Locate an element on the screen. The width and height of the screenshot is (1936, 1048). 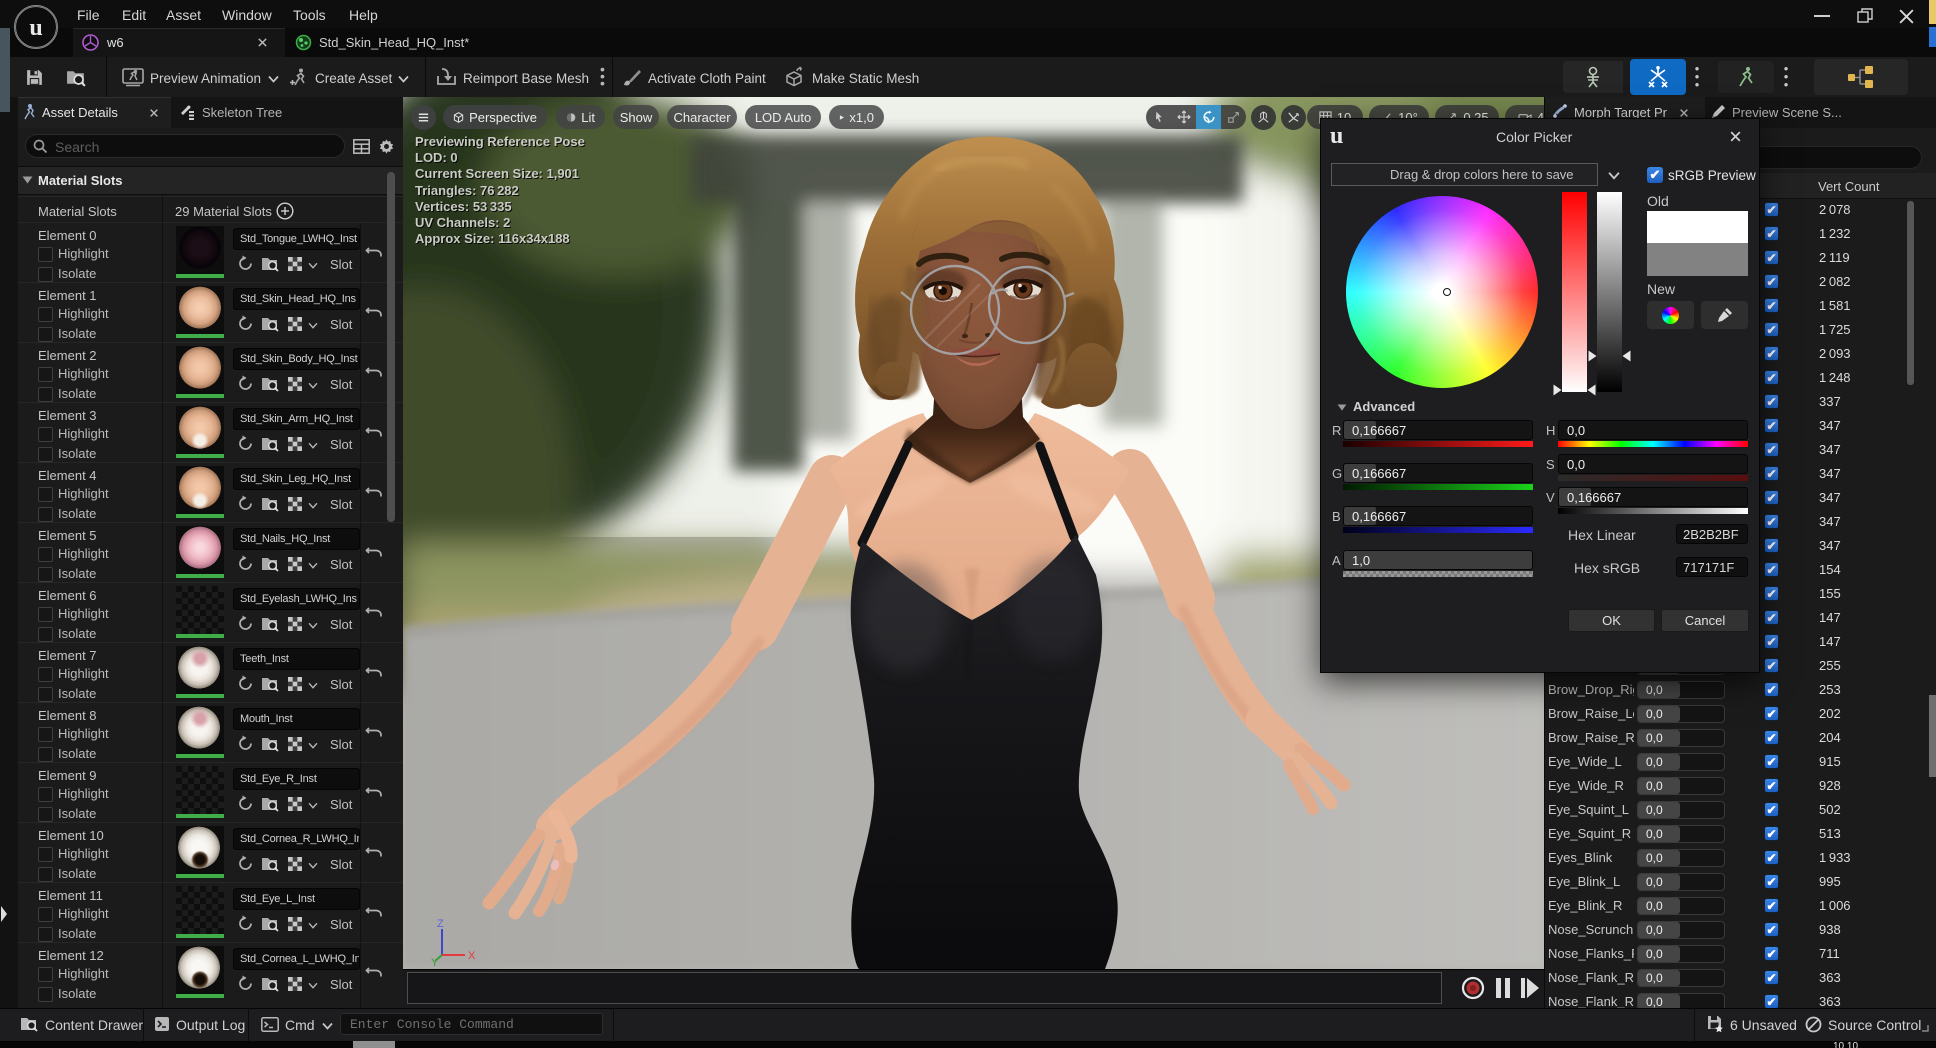
svg-text: Y is located at coordinates (435, 962).